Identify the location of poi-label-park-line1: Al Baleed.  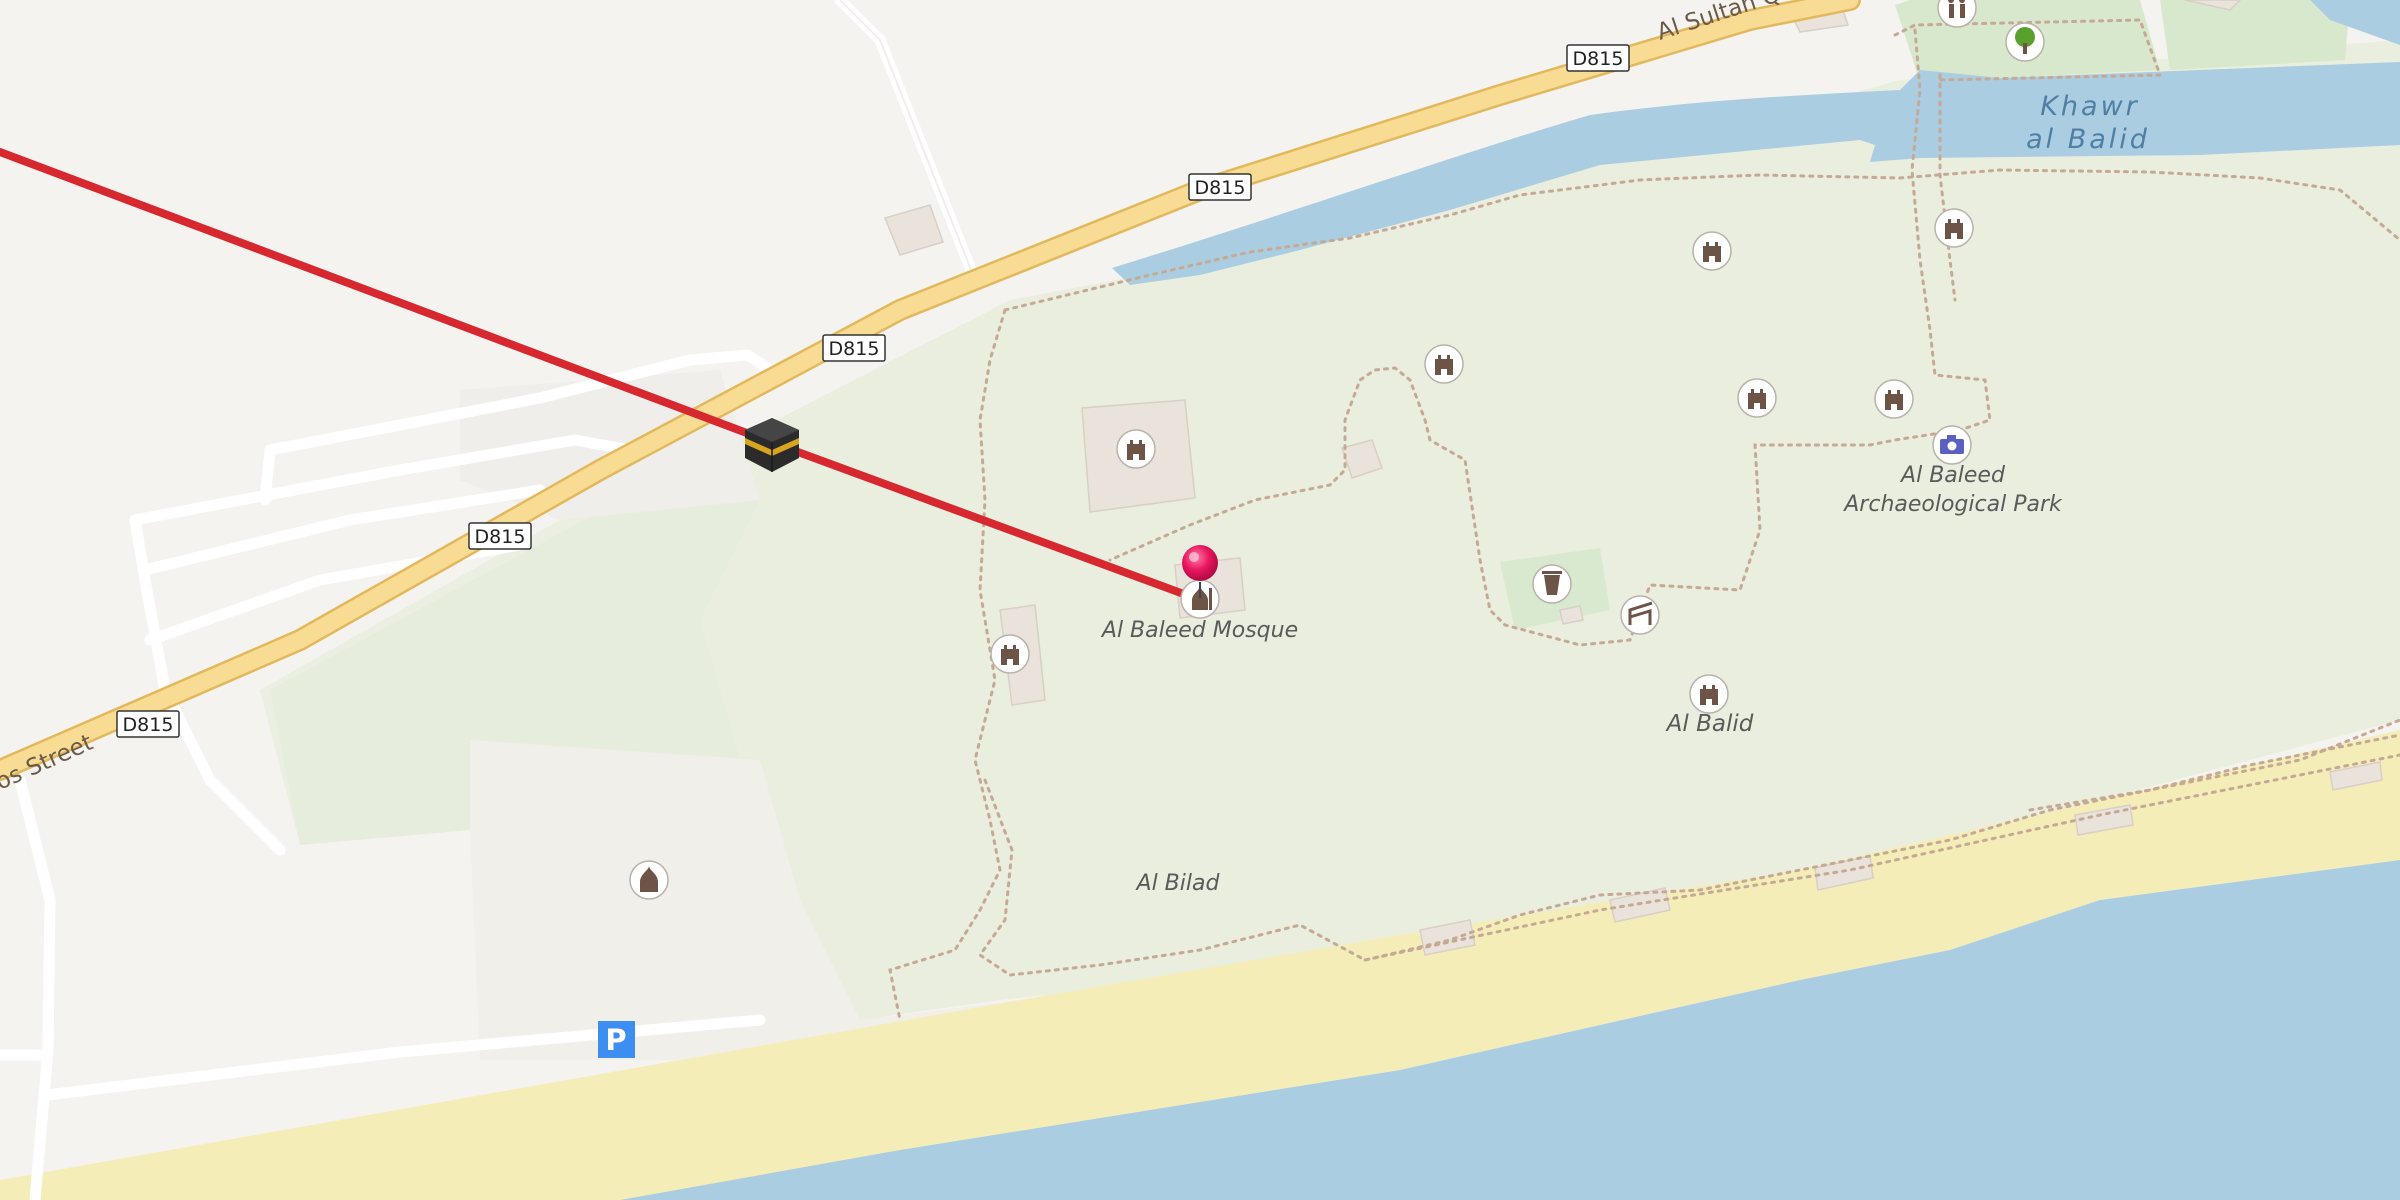
(1952, 475).